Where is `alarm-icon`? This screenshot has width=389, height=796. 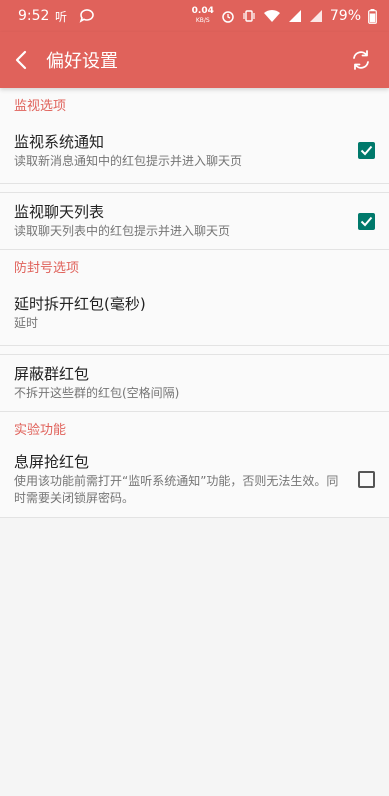
alarm-icon is located at coordinates (228, 16).